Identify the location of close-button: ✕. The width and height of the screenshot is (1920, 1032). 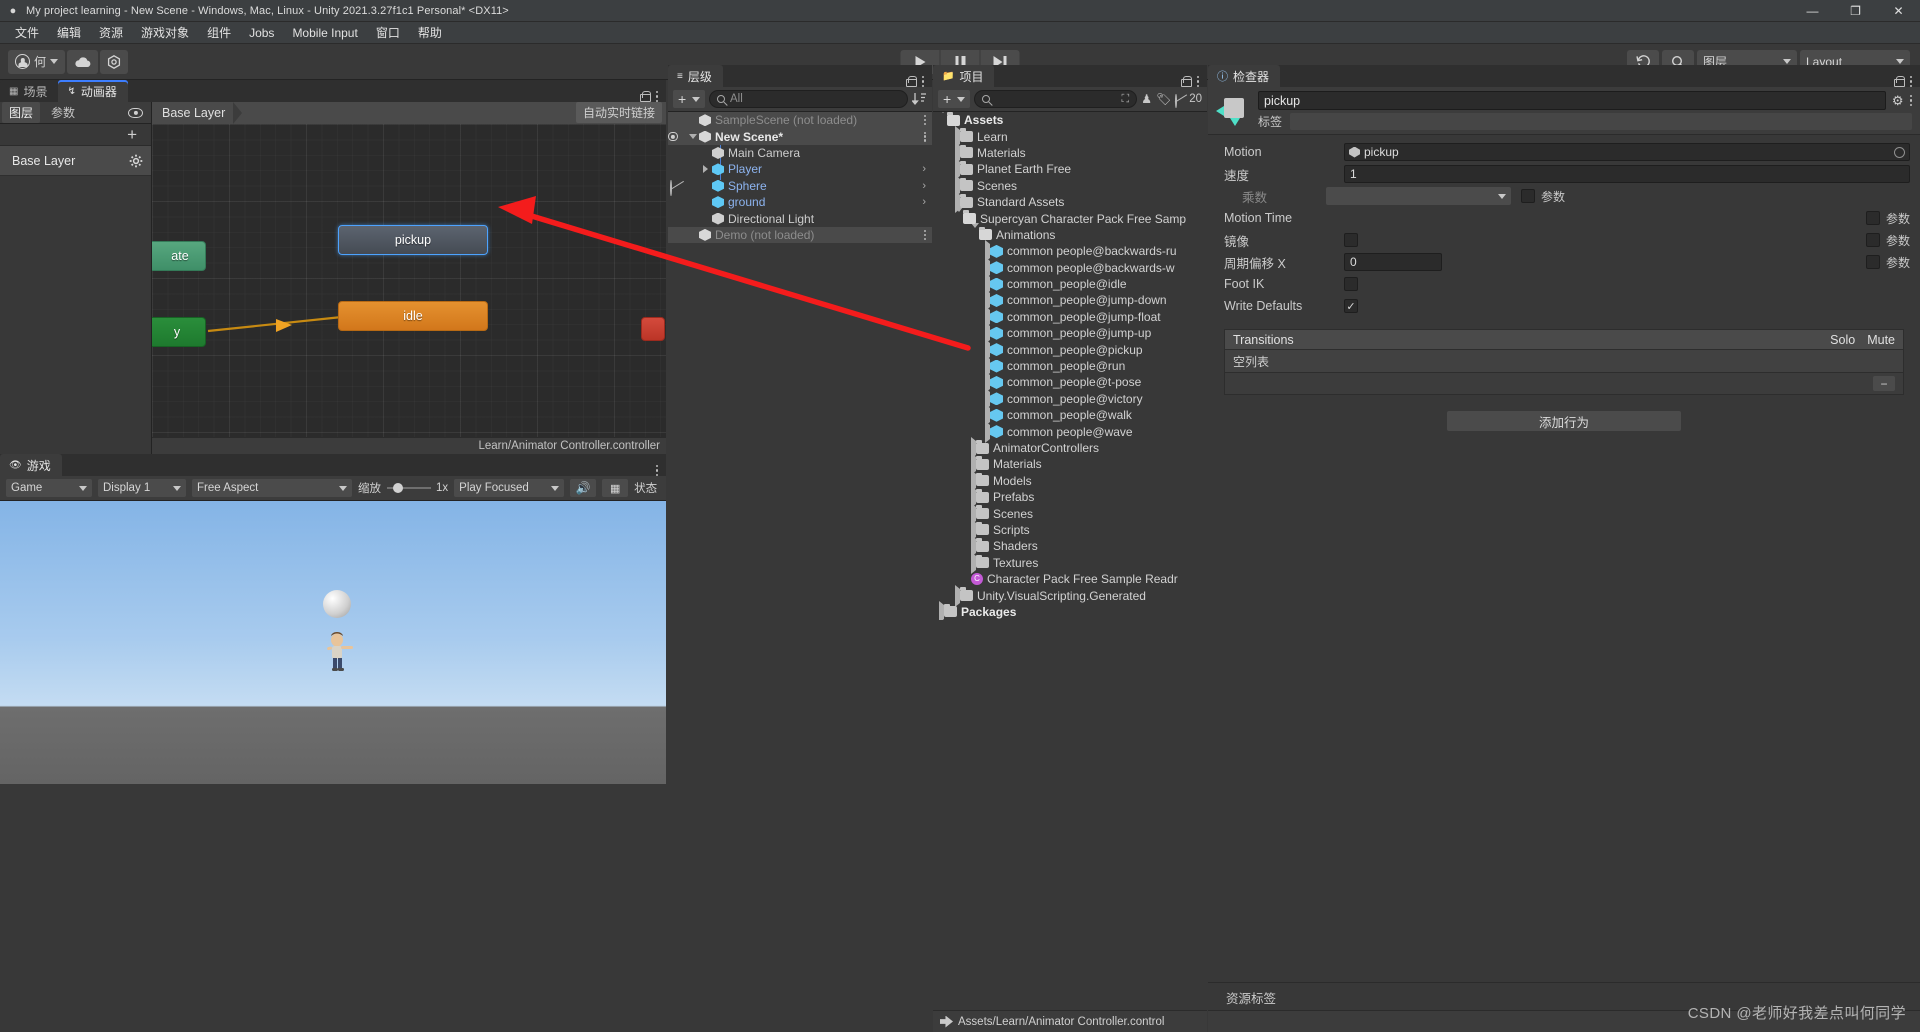
(1898, 11).